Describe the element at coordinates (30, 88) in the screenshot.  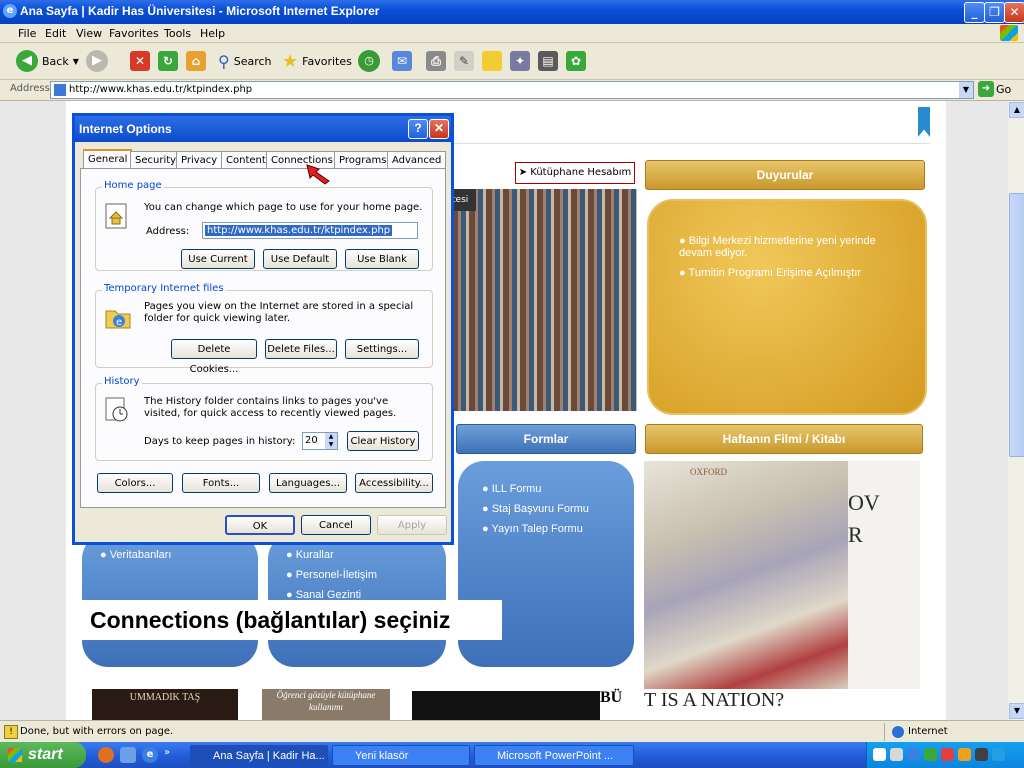
I see `address-label: Address` at that location.